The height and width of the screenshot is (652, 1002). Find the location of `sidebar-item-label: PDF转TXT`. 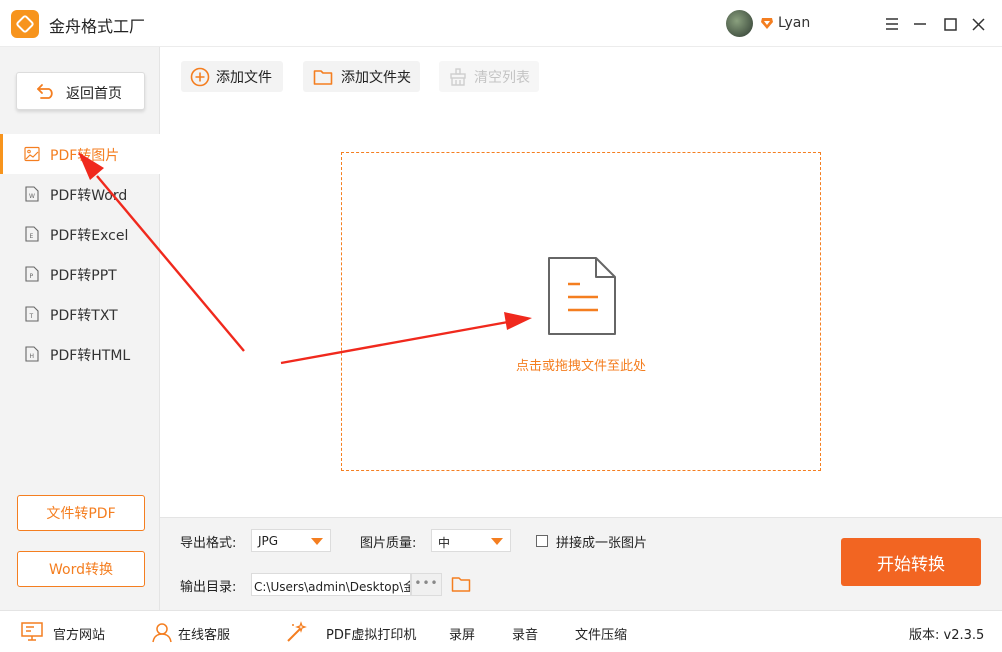

sidebar-item-label: PDF转TXT is located at coordinates (84, 316).